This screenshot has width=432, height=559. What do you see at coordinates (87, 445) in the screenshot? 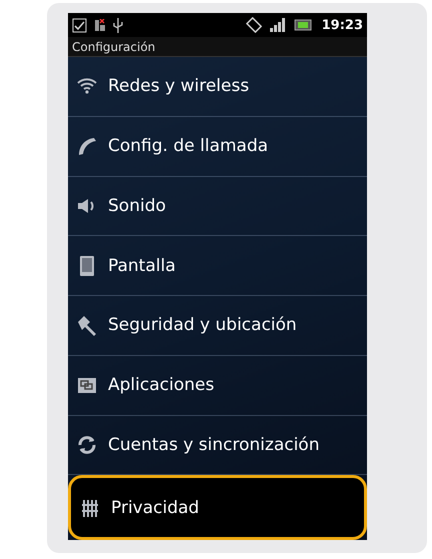
I see `sync-icon` at bounding box center [87, 445].